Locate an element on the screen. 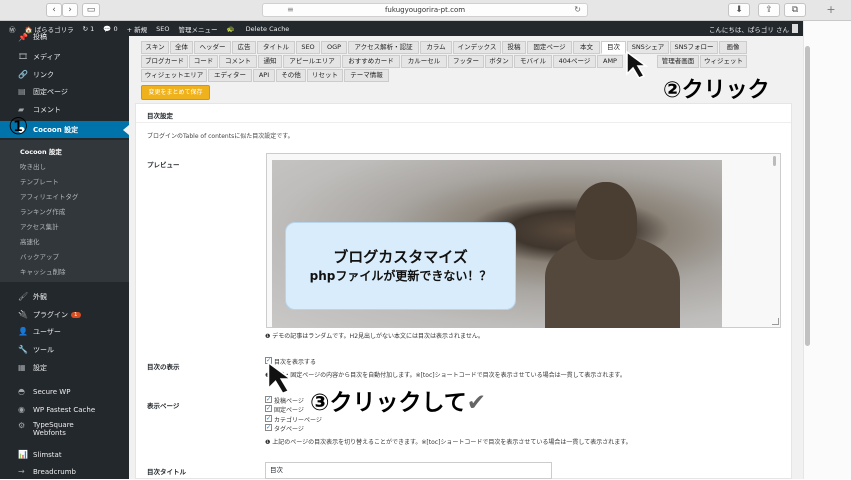 This screenshot has width=851, height=480. toc-title-label: 目次タイトル is located at coordinates (166, 472).